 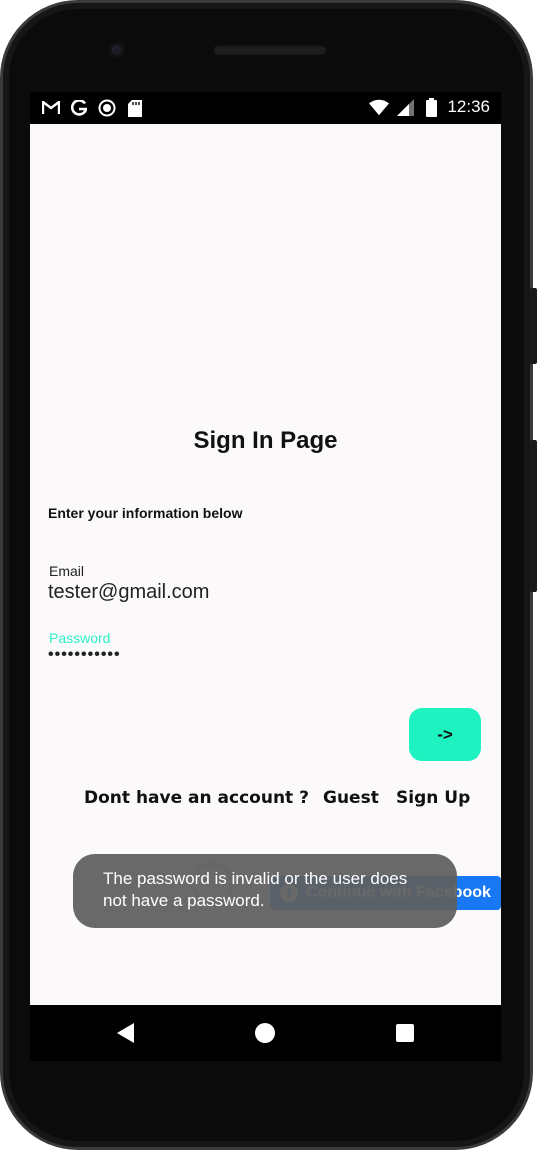 What do you see at coordinates (107, 108) in the screenshot?
I see `record-icon` at bounding box center [107, 108].